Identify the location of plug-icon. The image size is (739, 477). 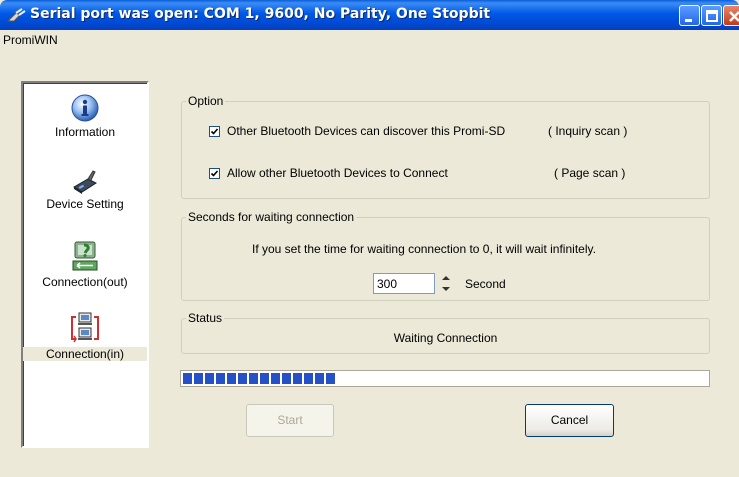
(16, 15).